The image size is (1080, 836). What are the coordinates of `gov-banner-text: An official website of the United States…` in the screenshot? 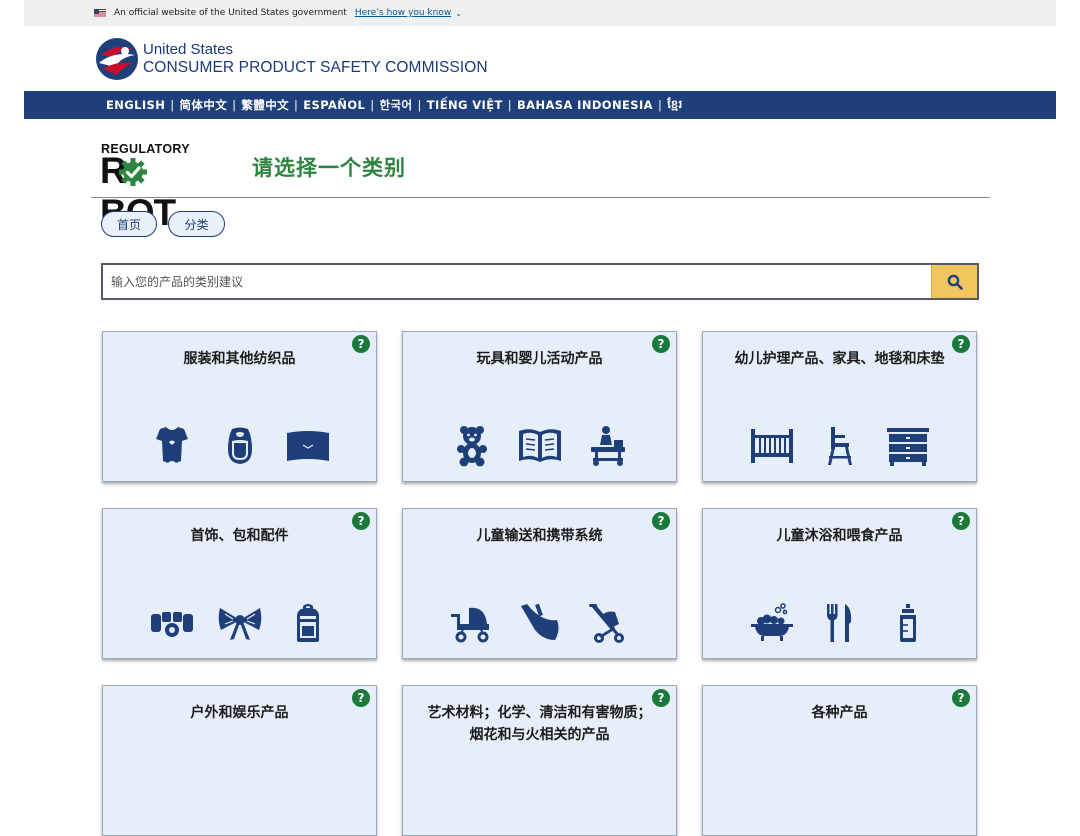 It's located at (230, 13).